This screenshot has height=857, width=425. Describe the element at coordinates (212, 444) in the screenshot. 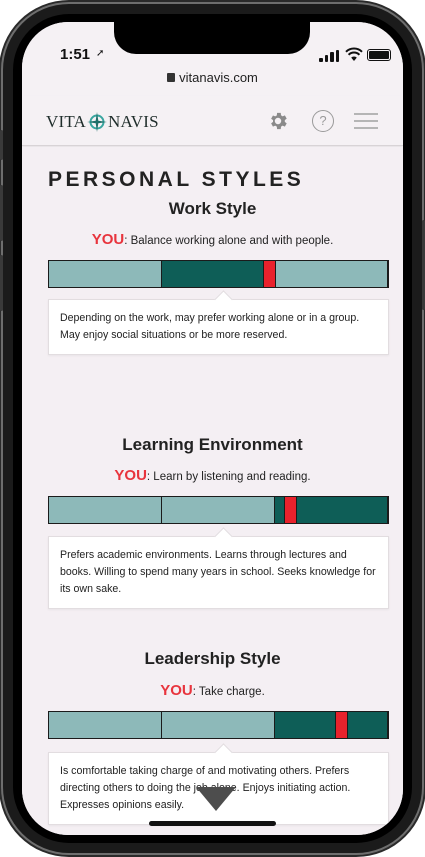

I see `section-title: Learning Environment` at that location.